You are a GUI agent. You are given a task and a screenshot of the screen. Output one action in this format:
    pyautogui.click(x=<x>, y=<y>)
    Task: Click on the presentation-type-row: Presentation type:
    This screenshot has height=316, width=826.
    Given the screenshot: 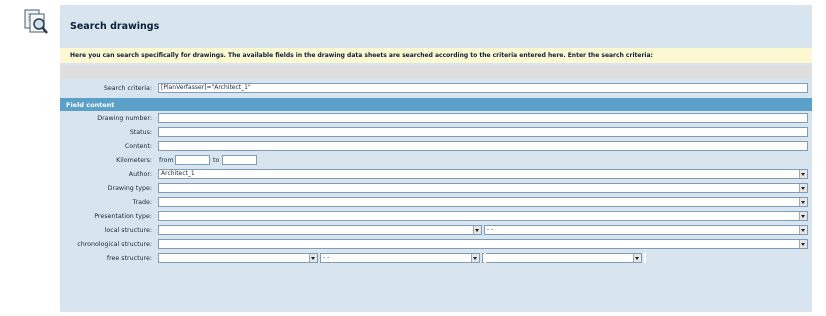 What is the action you would take?
    pyautogui.click(x=436, y=216)
    